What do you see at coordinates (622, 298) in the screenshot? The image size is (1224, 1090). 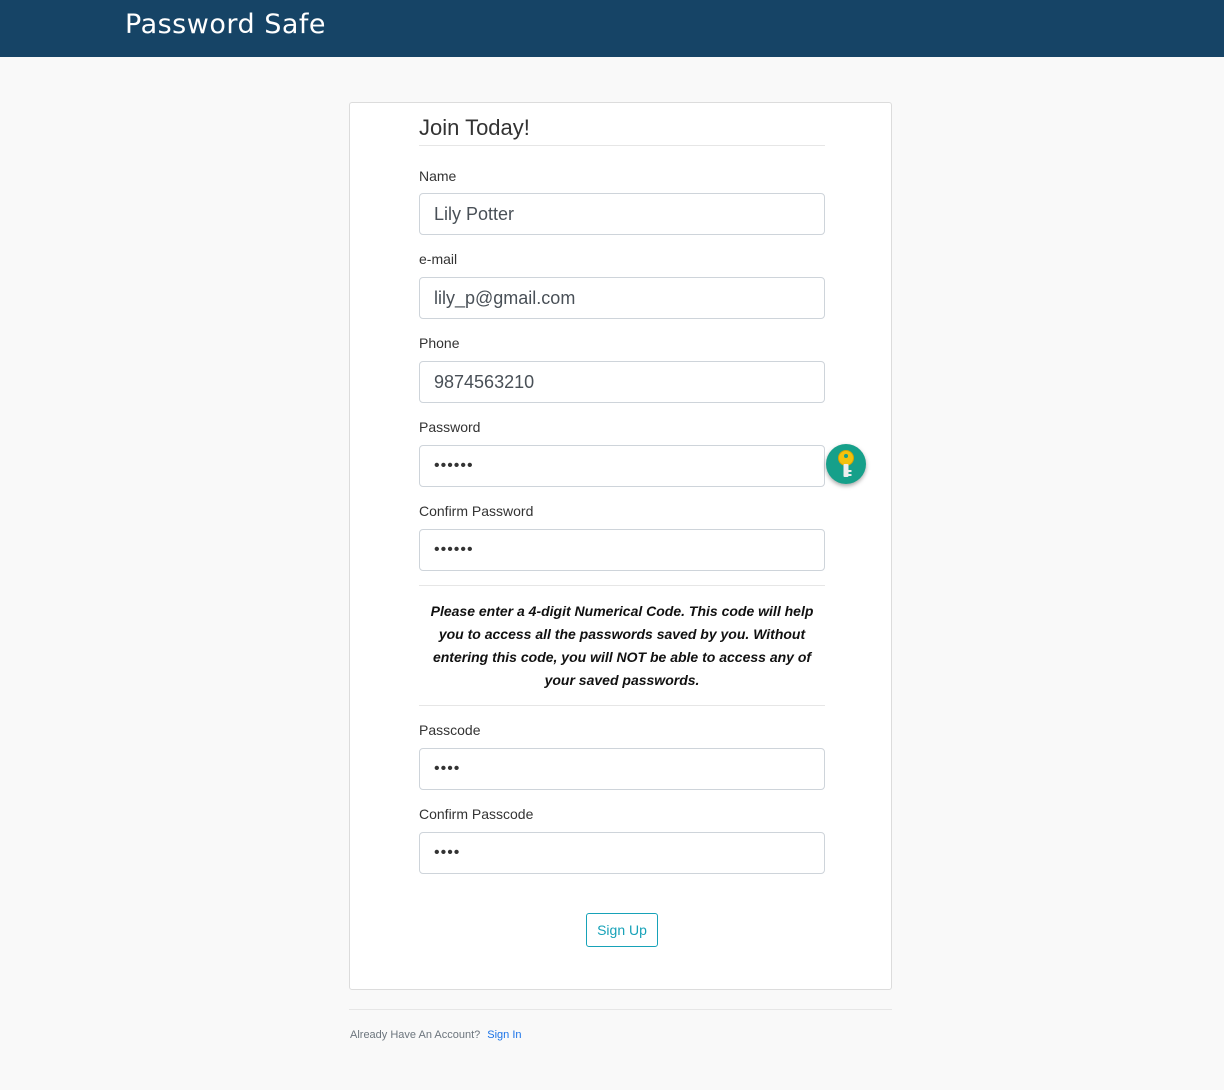 I see `email-input` at bounding box center [622, 298].